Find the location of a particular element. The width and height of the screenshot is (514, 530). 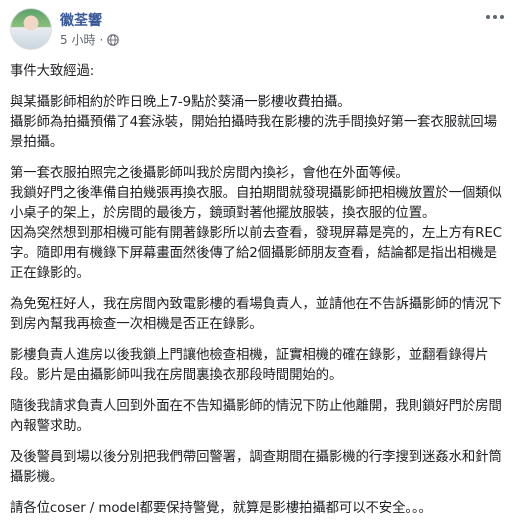

post-meta: 5 小時 · is located at coordinates (90, 39).